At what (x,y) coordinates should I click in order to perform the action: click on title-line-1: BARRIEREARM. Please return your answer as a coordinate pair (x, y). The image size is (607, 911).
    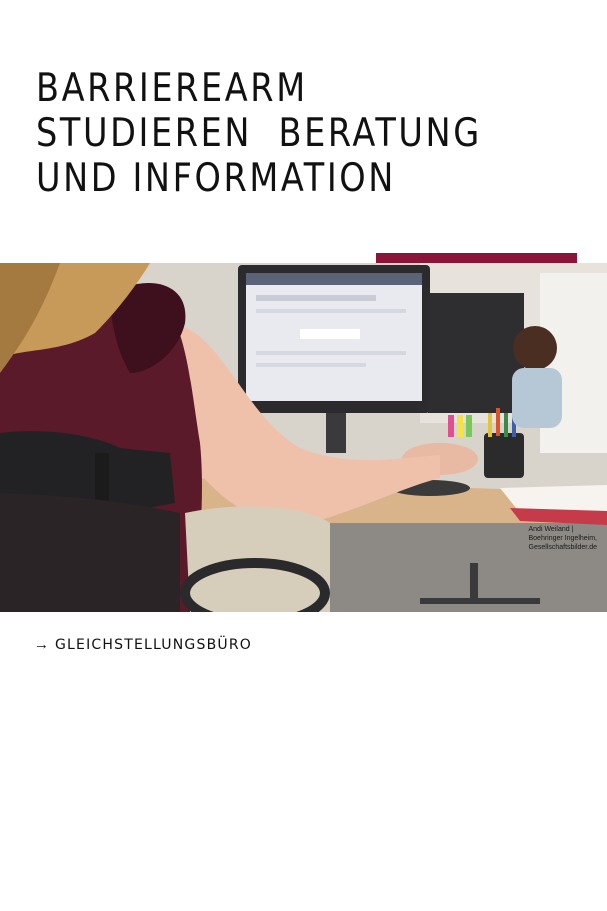
    Looking at the image, I should click on (172, 88).